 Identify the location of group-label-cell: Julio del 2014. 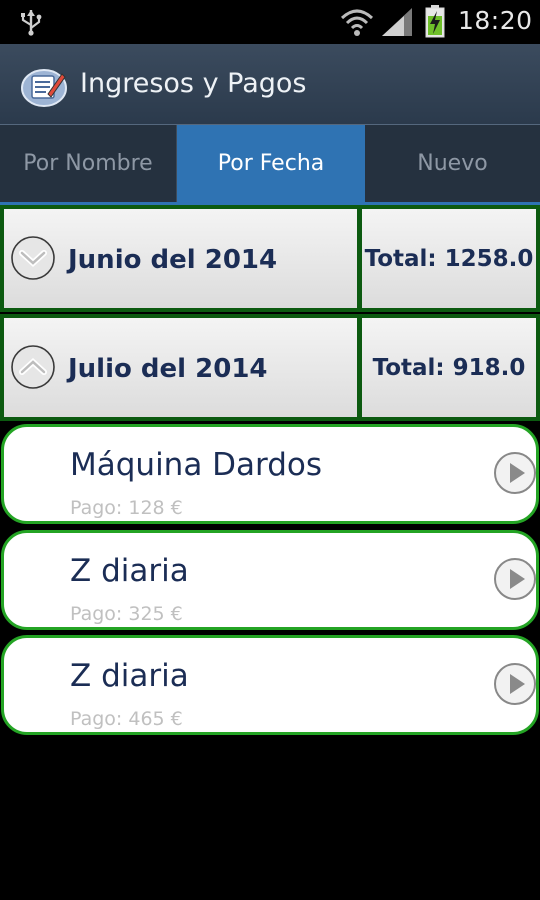
(180, 367).